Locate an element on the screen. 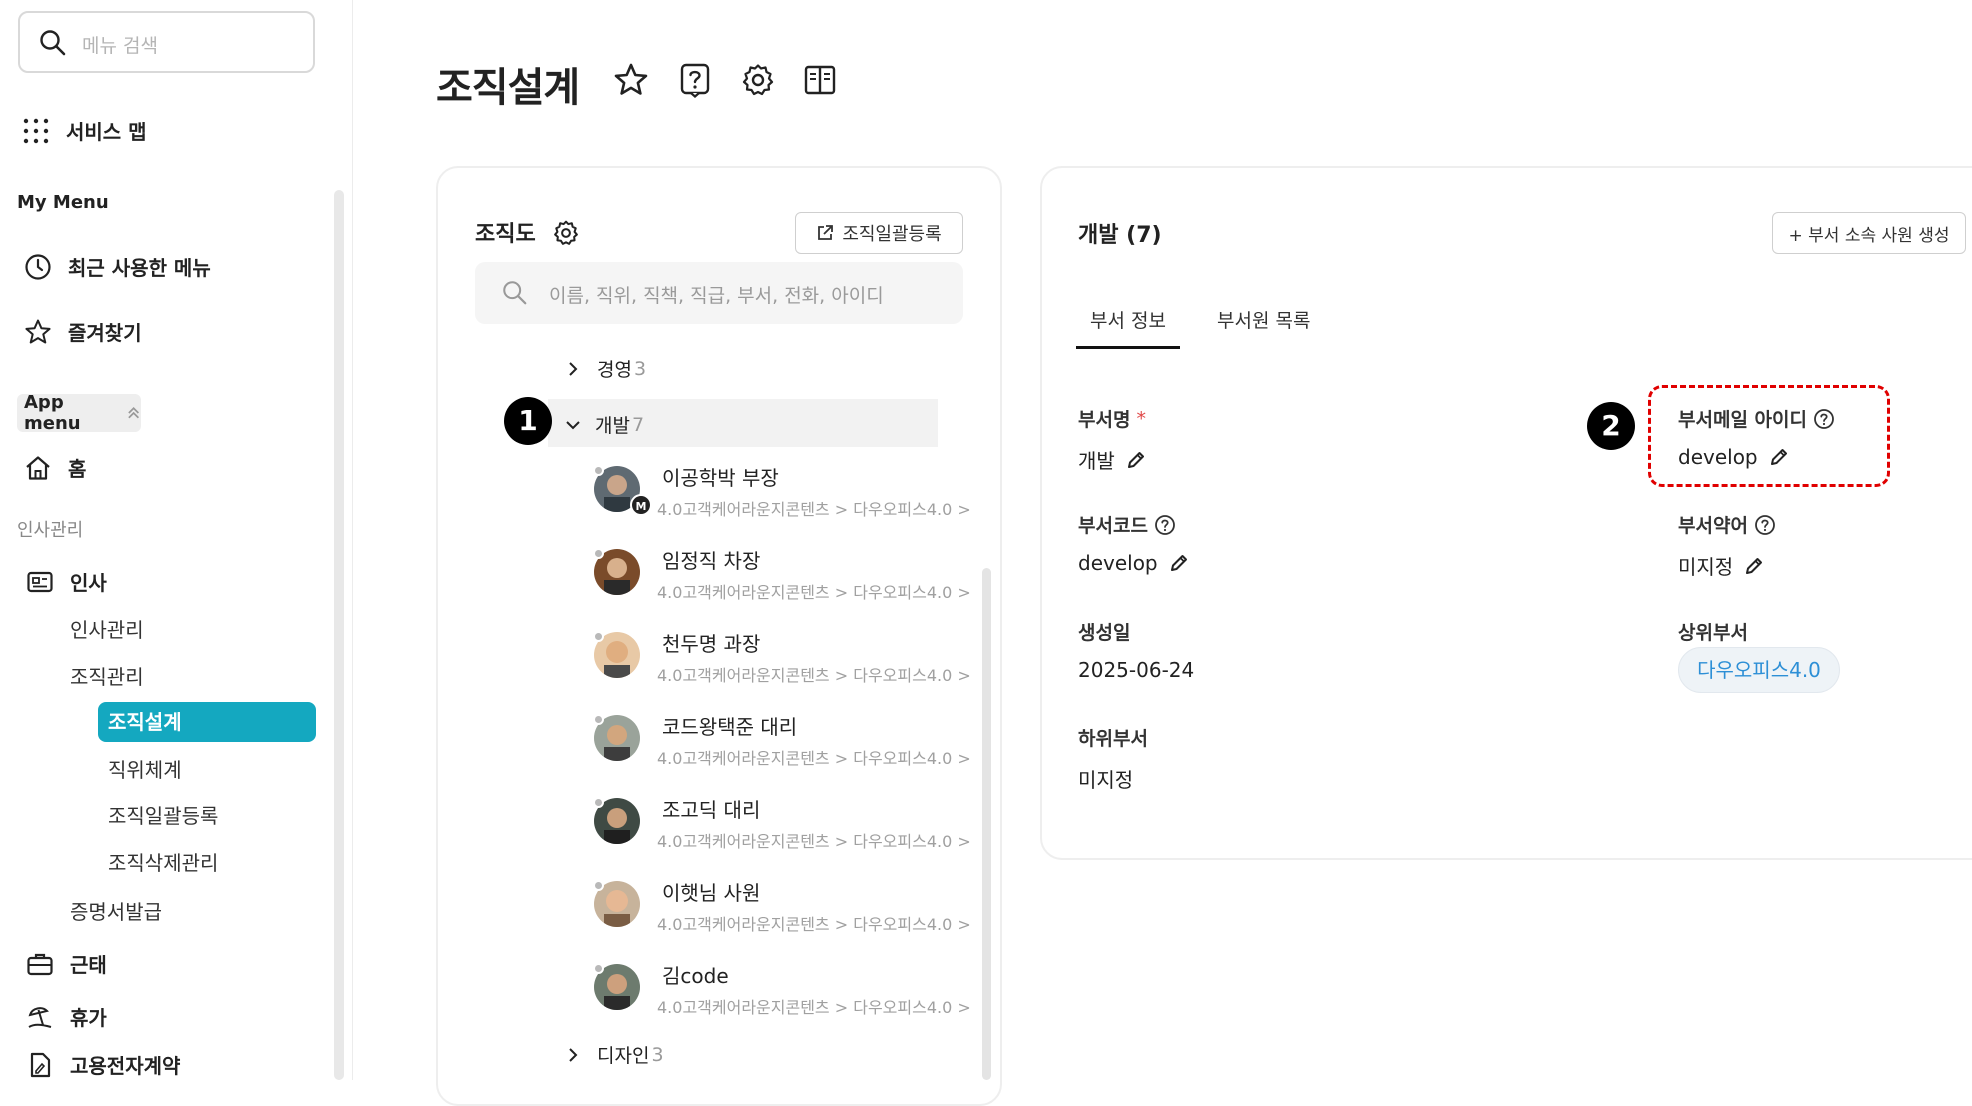 The width and height of the screenshot is (1972, 1106). tree-node-label: 경영 is located at coordinates (614, 370).